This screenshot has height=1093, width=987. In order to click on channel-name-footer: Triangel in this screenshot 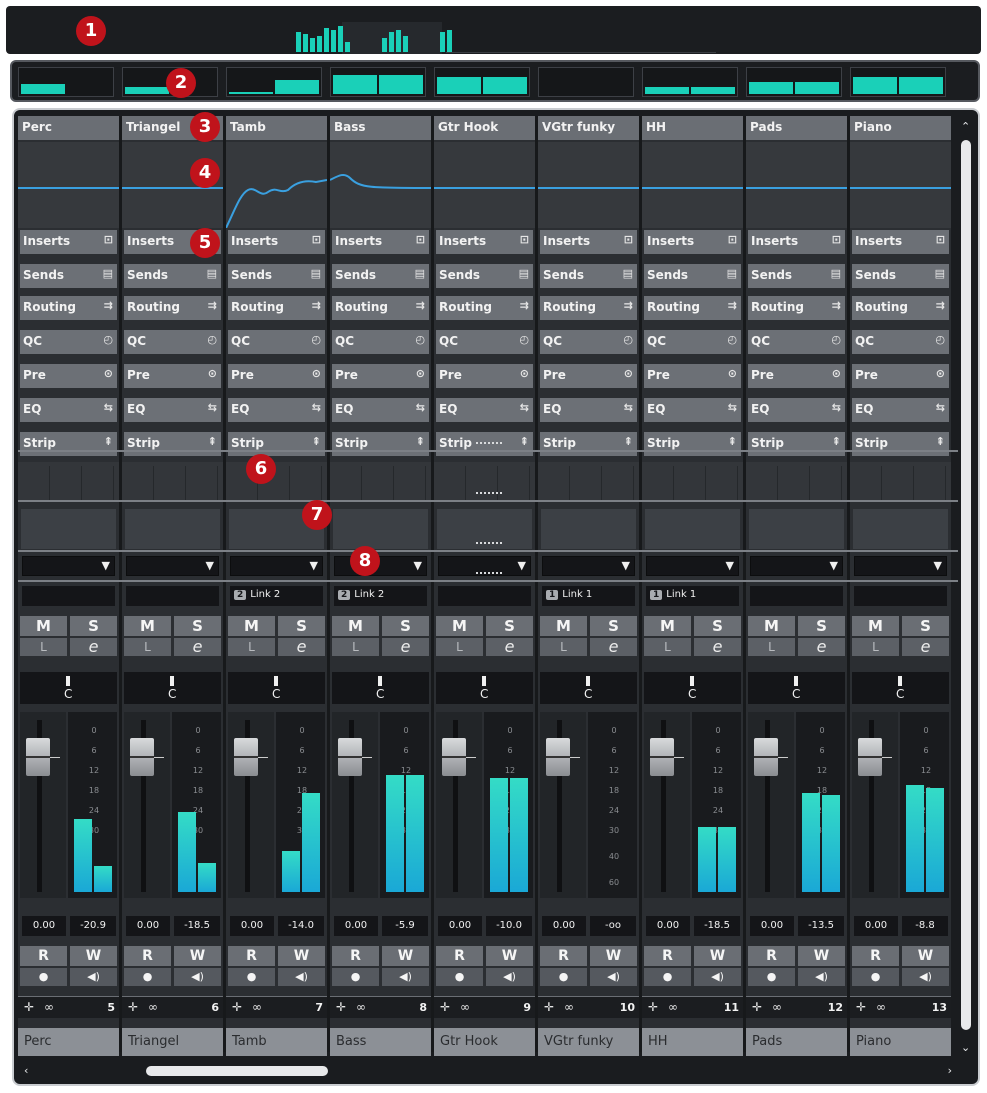, I will do `click(172, 1042)`.